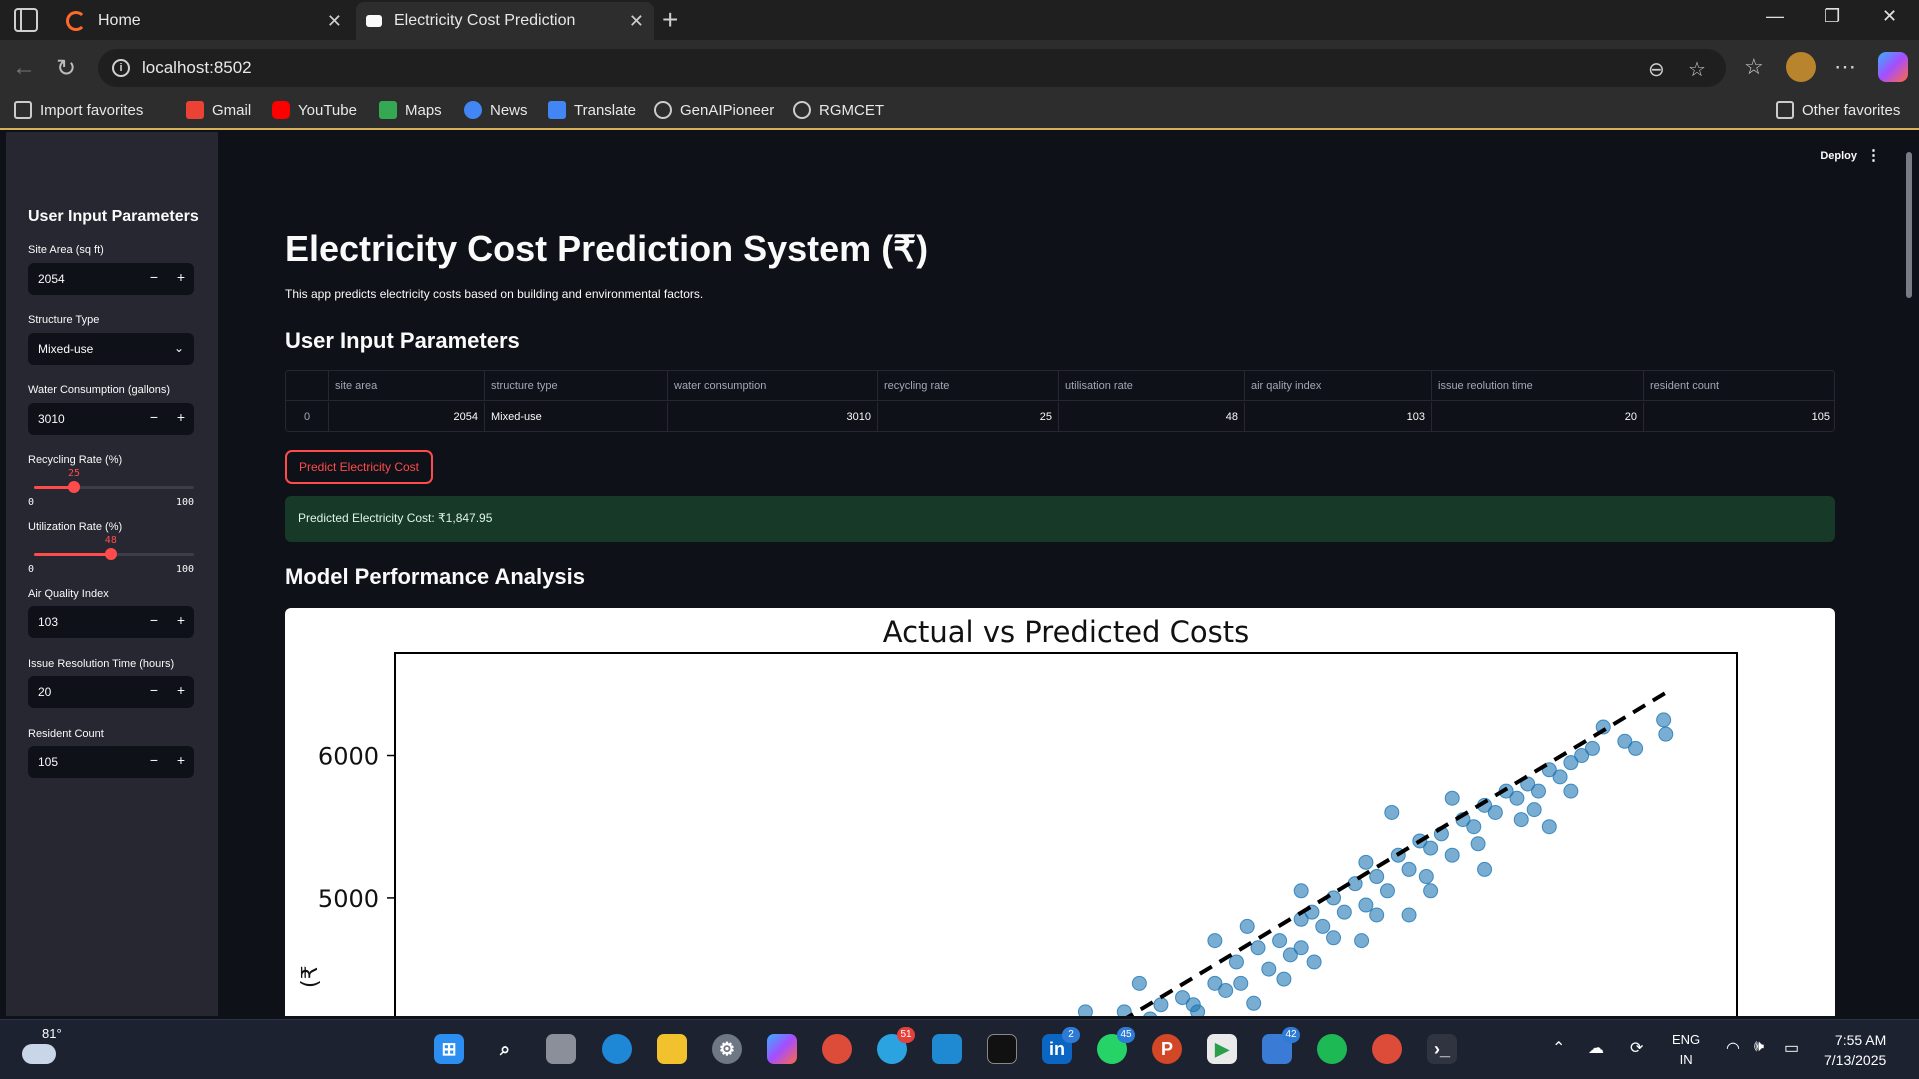  Describe the element at coordinates (204, 21) in the screenshot. I see `tab-home: Home ✕` at that location.